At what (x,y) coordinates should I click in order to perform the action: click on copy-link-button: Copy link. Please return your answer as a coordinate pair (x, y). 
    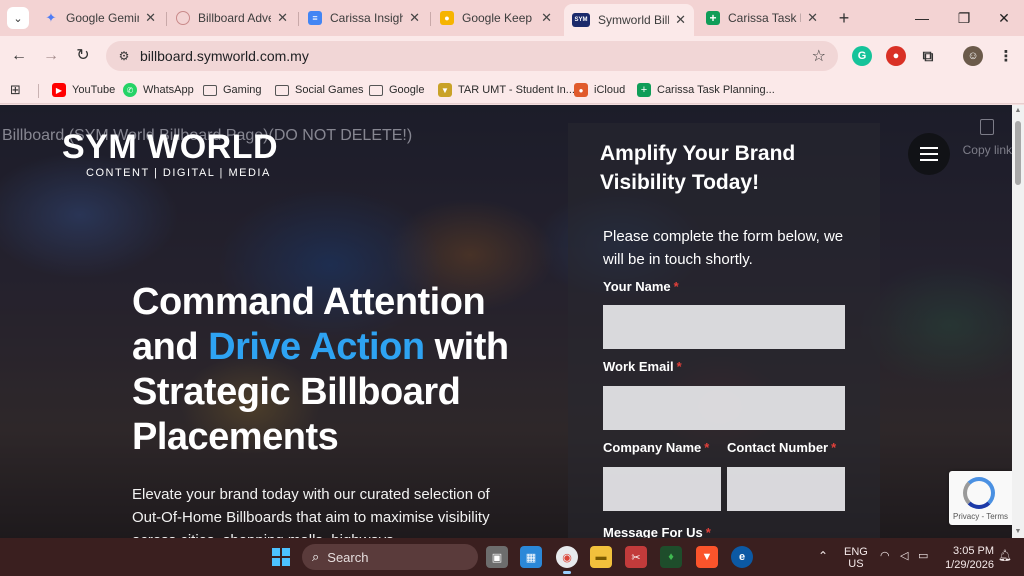
    Looking at the image, I should click on (986, 138).